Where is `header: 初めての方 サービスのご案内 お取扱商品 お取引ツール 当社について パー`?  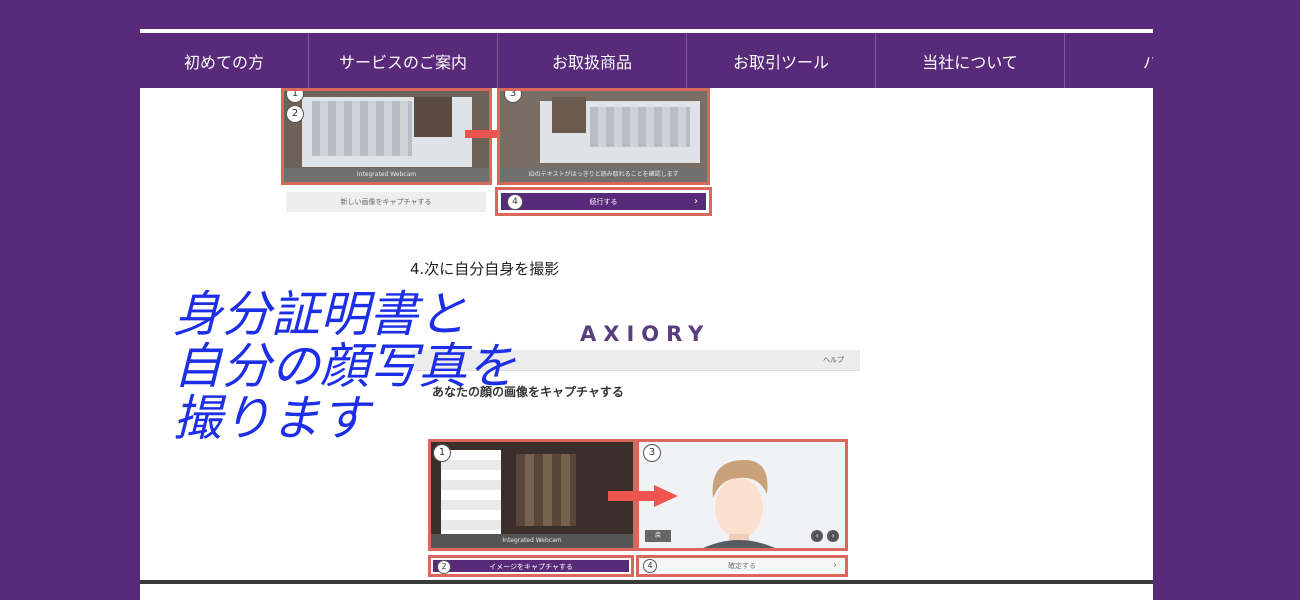
header: 初めての方 サービスのご案内 お取扱商品 お取引ツール 当社について パー is located at coordinates (646, 44).